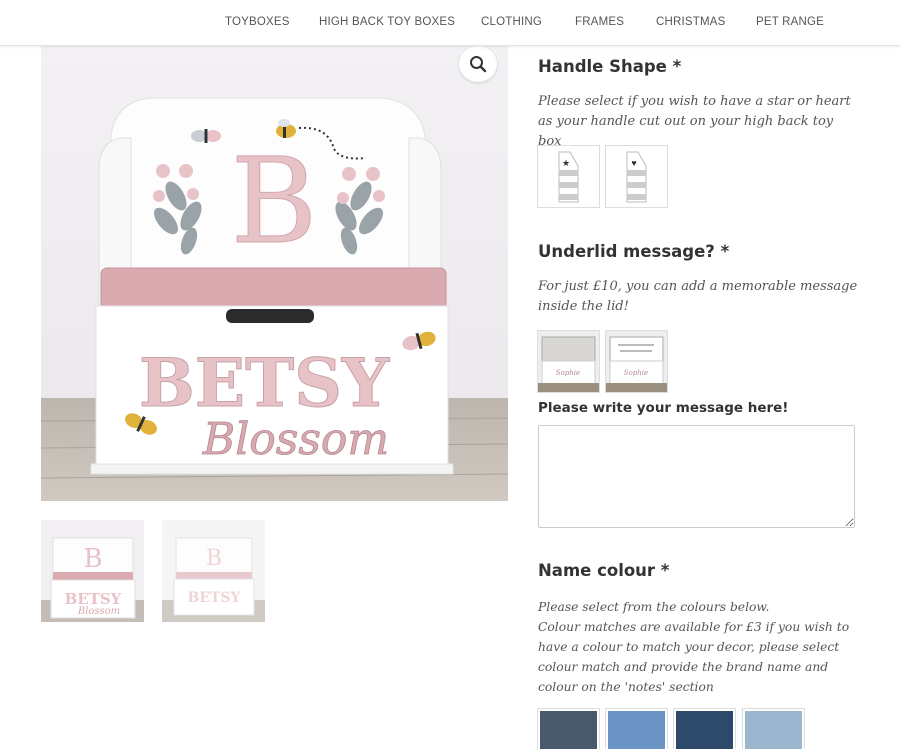 Image resolution: width=900 pixels, height=749 pixels. What do you see at coordinates (654, 607) in the screenshot?
I see `name-colour-description-line1: Please select from the colours below.` at bounding box center [654, 607].